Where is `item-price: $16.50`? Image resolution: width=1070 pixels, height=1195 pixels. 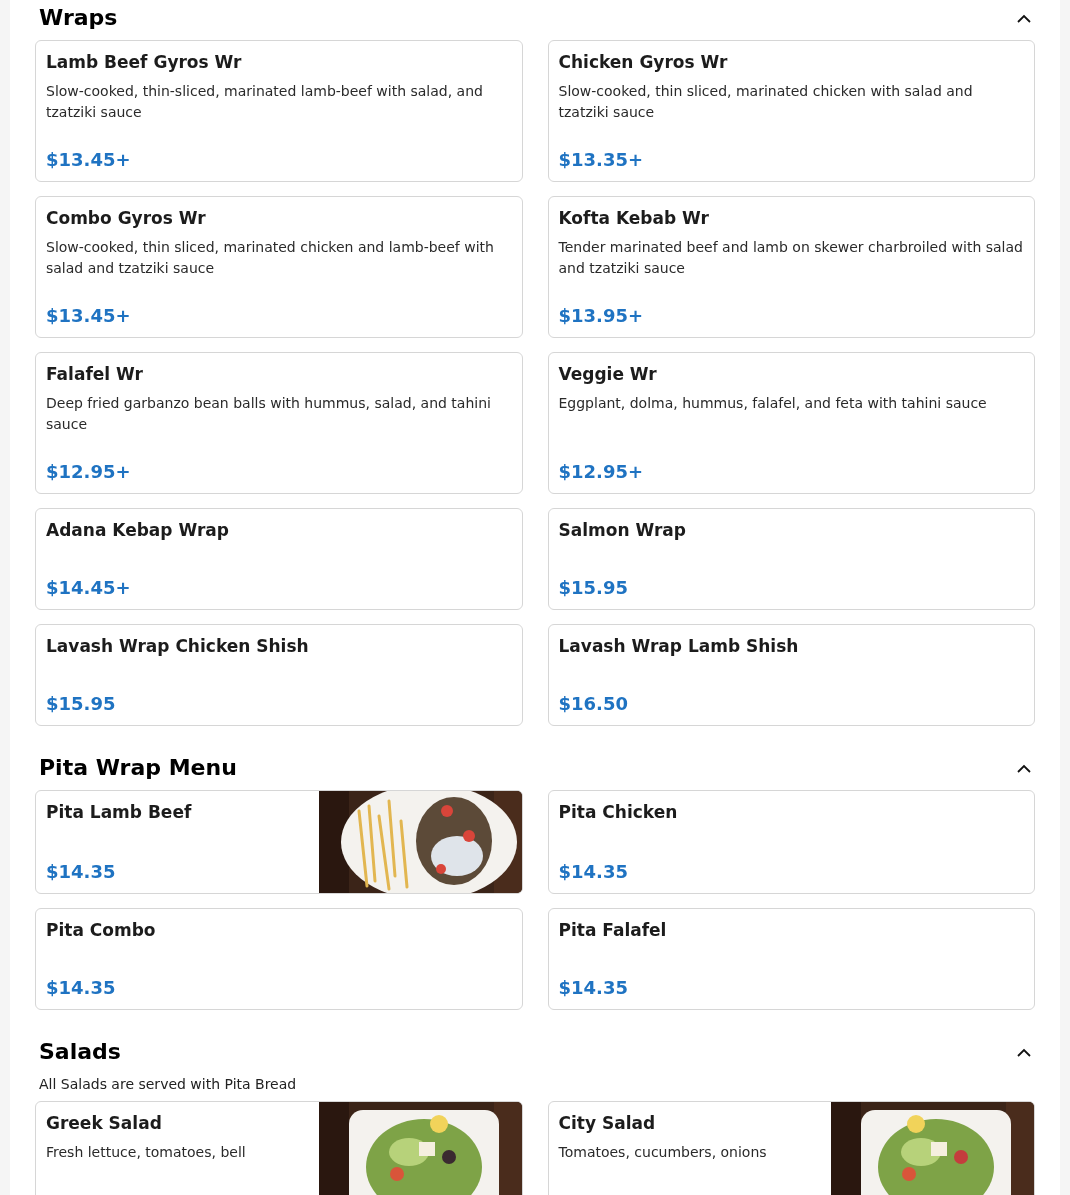
item-price: $16.50 is located at coordinates (593, 704).